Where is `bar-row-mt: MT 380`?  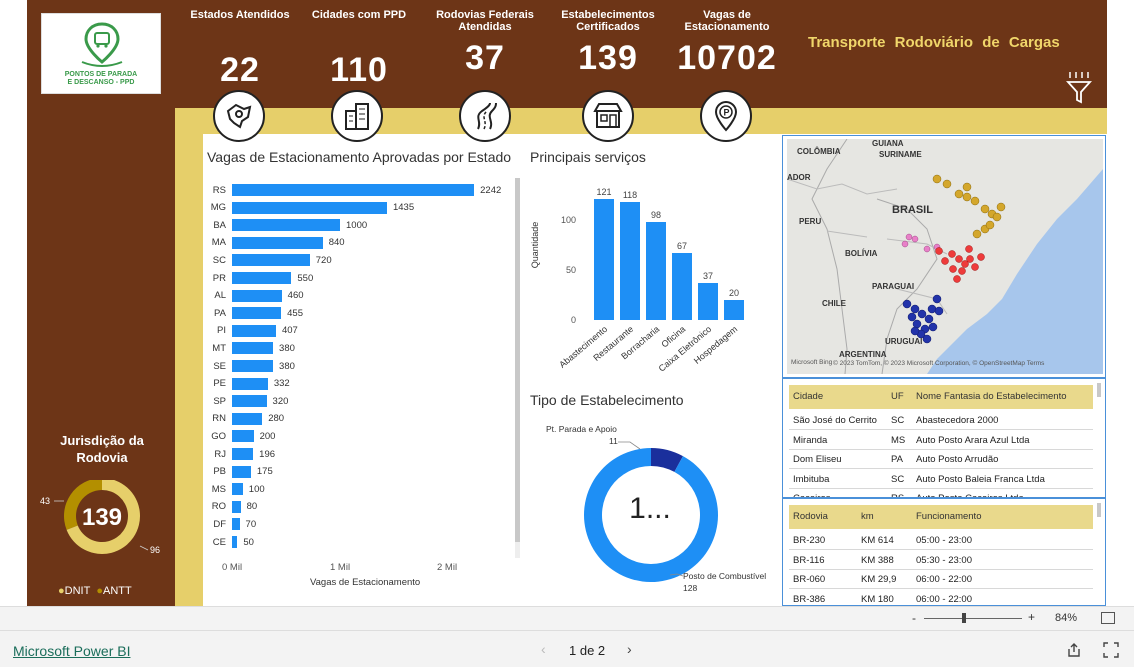 bar-row-mt: MT 380 is located at coordinates (252, 348).